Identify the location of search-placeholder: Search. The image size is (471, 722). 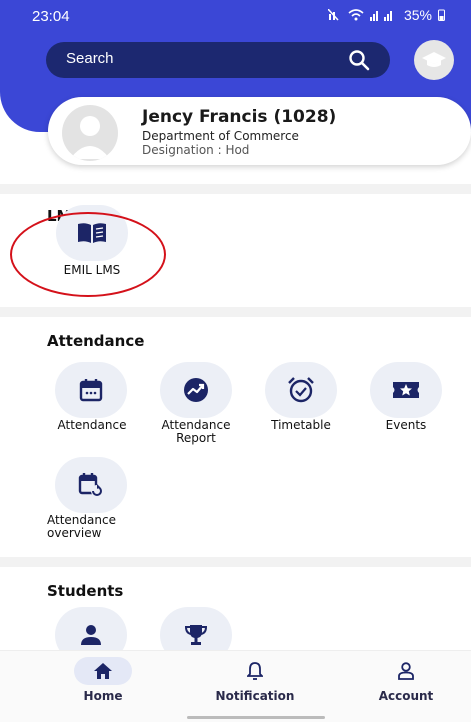
(90, 58).